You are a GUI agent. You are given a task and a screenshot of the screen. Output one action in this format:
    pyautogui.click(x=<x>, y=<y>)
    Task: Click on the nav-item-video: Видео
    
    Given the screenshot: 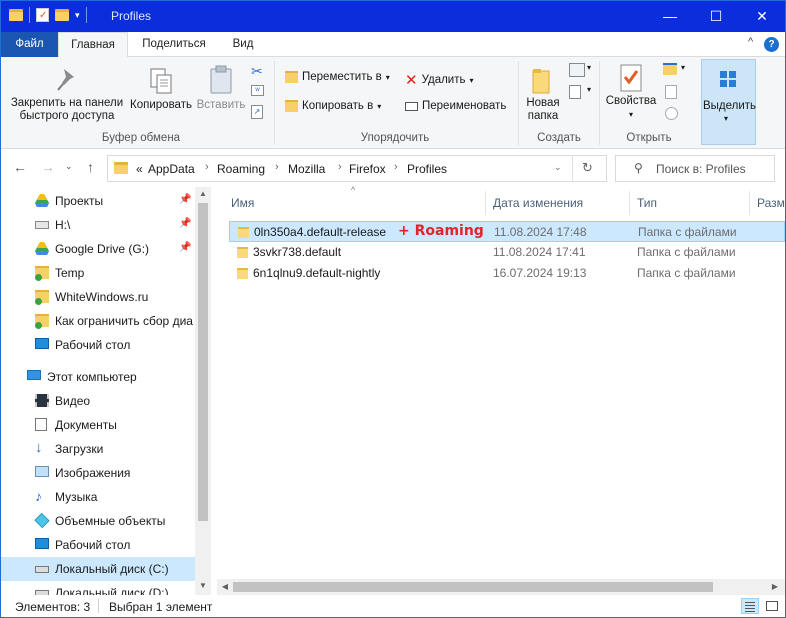 What is the action you would take?
    pyautogui.click(x=98, y=401)
    